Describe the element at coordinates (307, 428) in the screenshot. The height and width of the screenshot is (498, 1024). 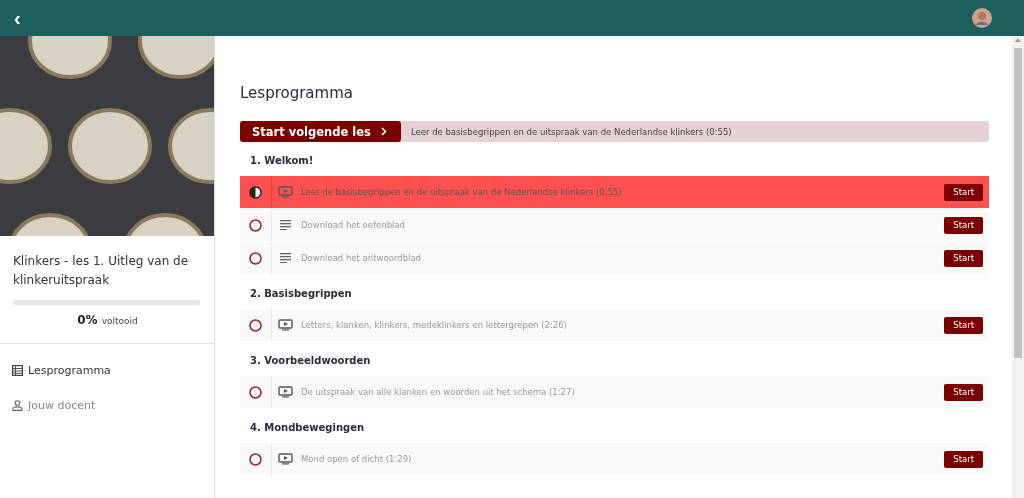
I see `section-title: 4. Mondbewegingen` at that location.